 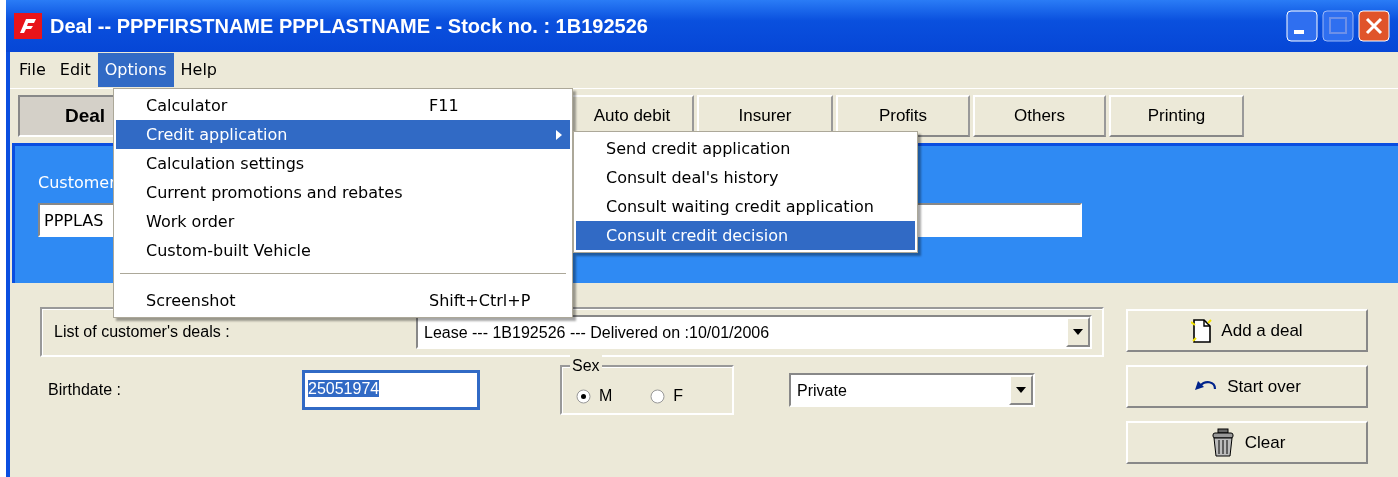 I want to click on menu-item: Screenshot Shift+Ctrl+P, so click(x=343, y=300).